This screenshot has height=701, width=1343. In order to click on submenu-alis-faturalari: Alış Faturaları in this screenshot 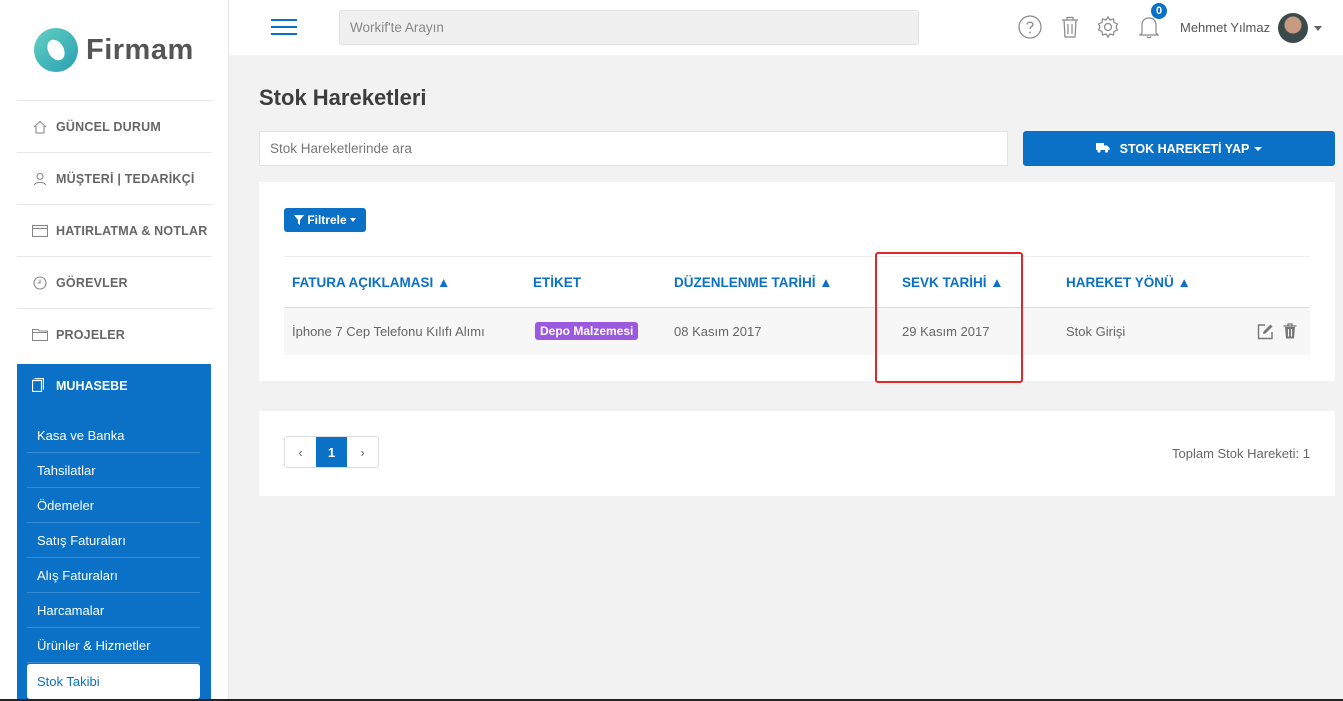, I will do `click(113, 575)`.